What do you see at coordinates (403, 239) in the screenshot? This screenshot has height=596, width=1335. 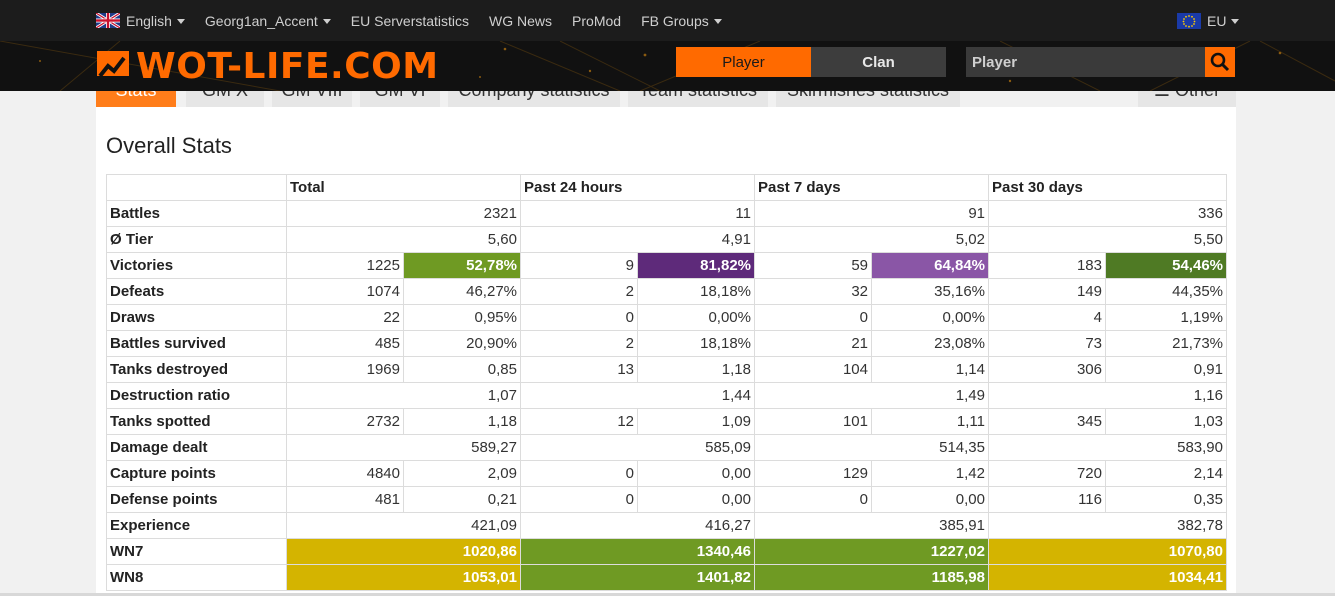 I see `cell-value: 5,60` at bounding box center [403, 239].